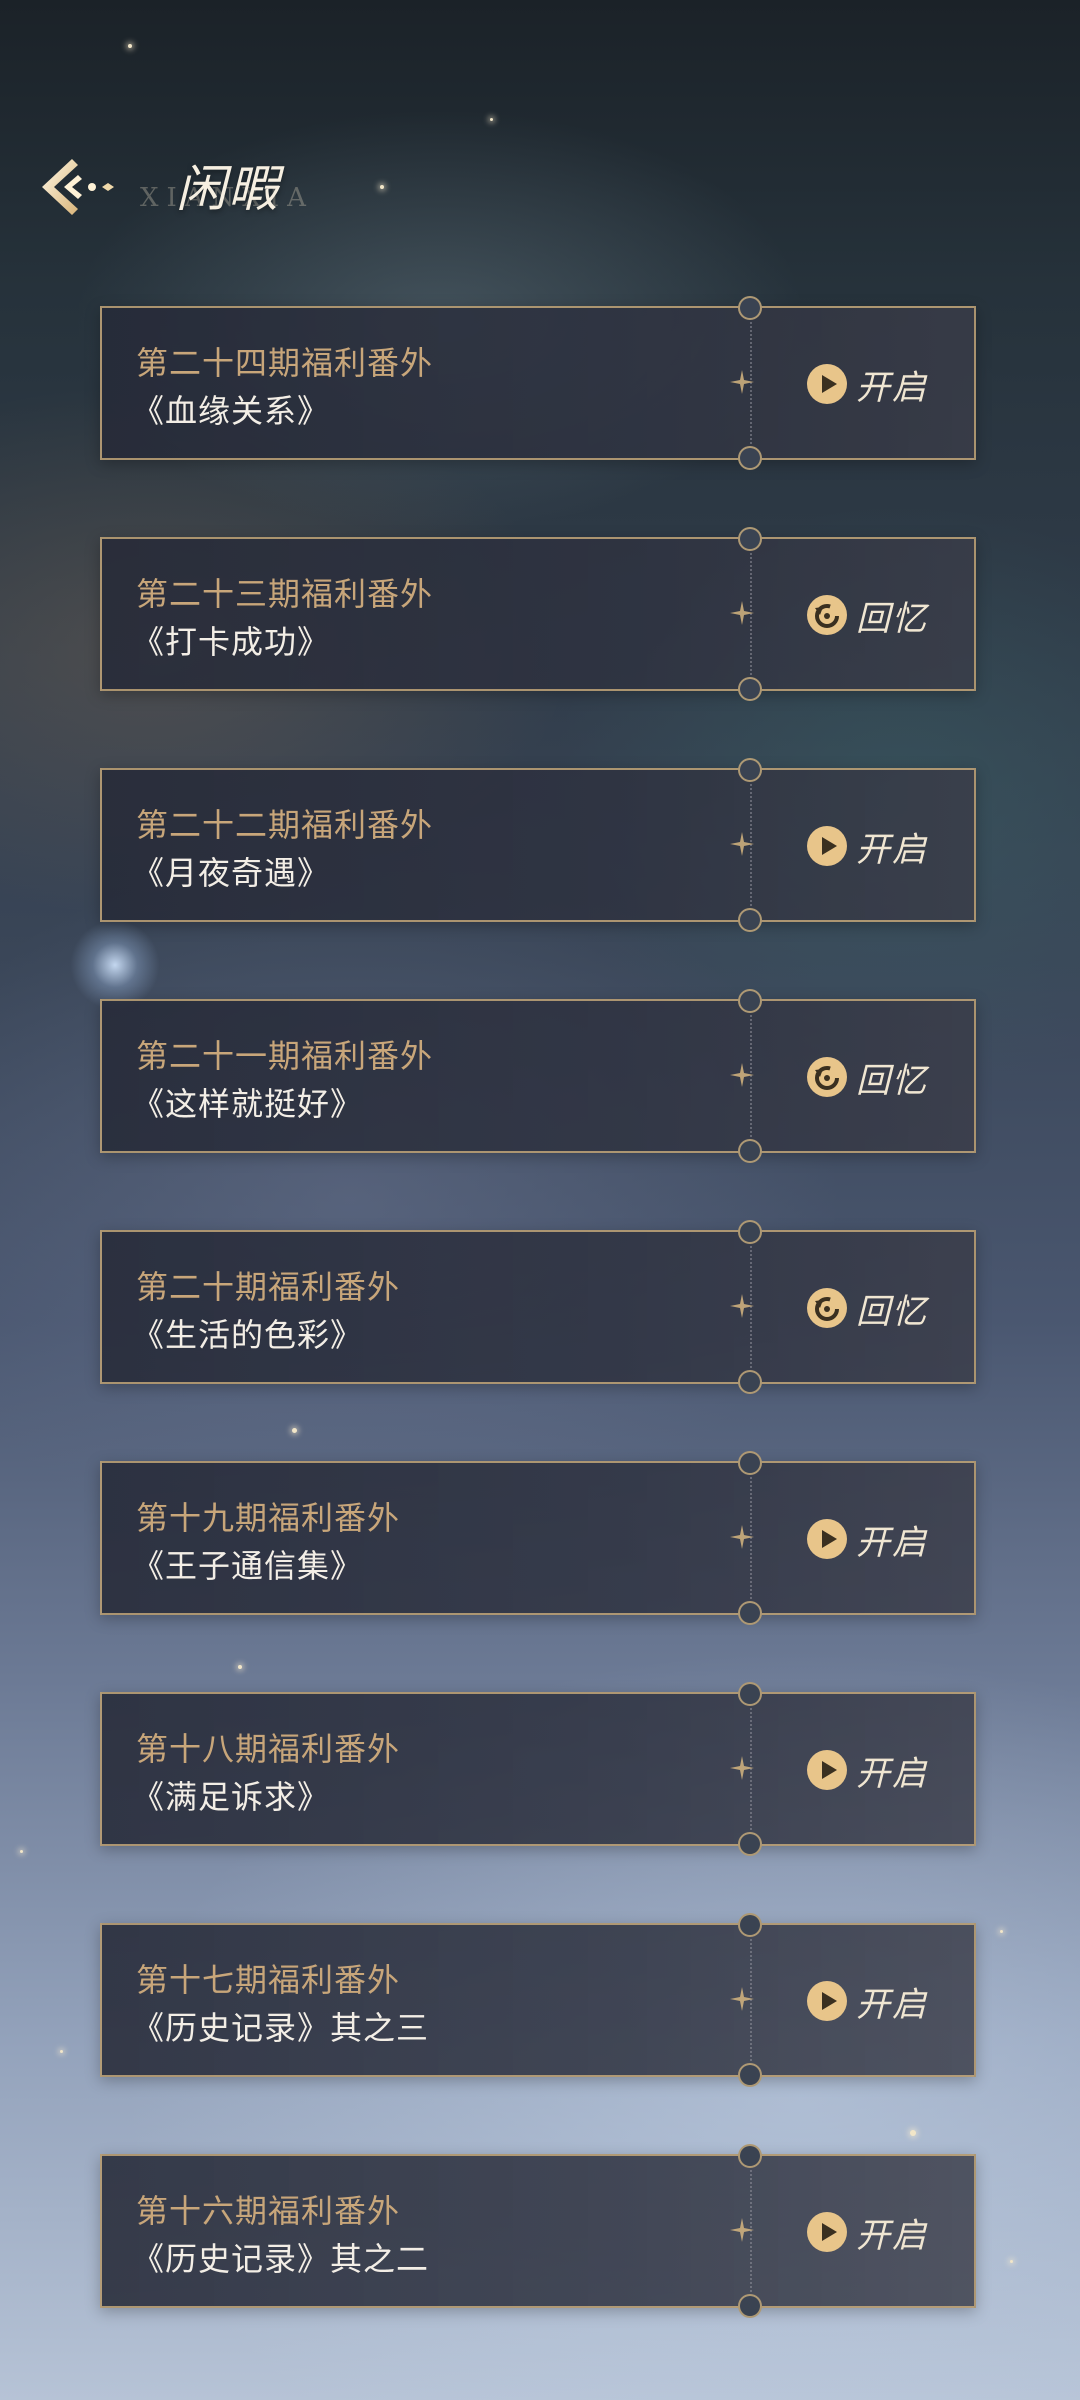 Image resolution: width=1080 pixels, height=2400 pixels. Describe the element at coordinates (231, 873) in the screenshot. I see `episode-title: 《月夜奇遇》` at that location.